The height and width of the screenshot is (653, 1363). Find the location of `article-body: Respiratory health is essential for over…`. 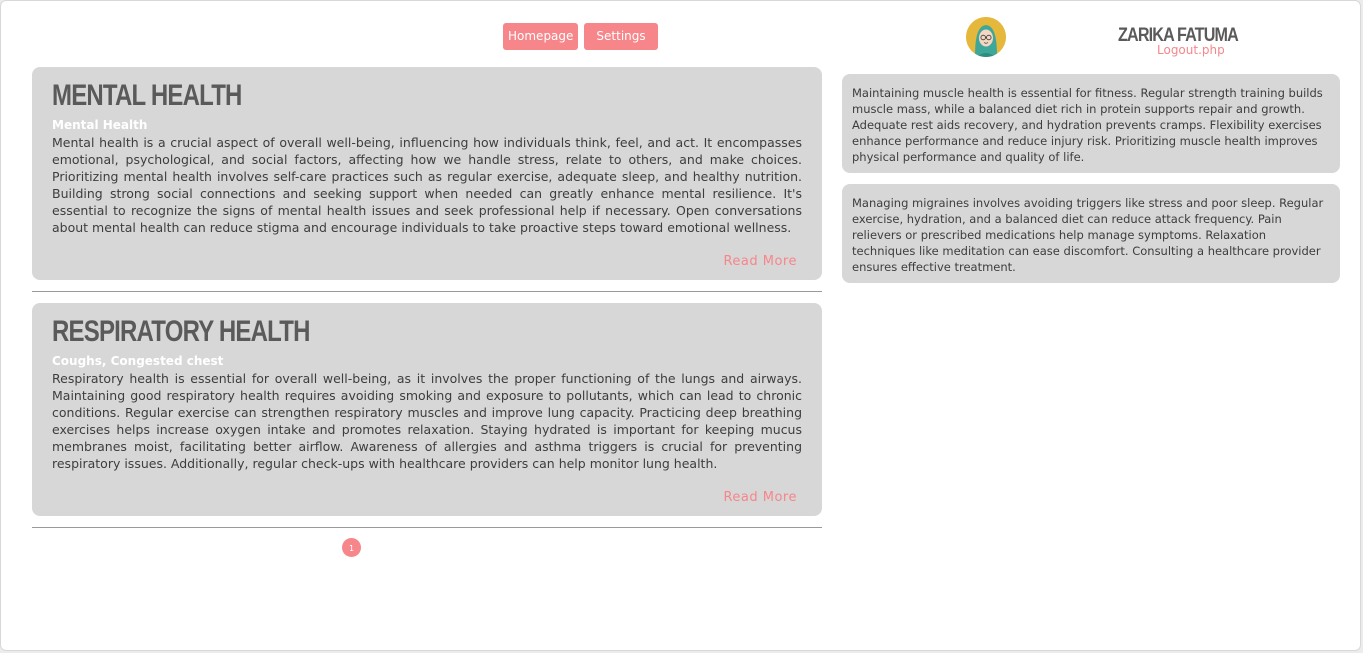

article-body: Respiratory health is essential for over… is located at coordinates (427, 421).